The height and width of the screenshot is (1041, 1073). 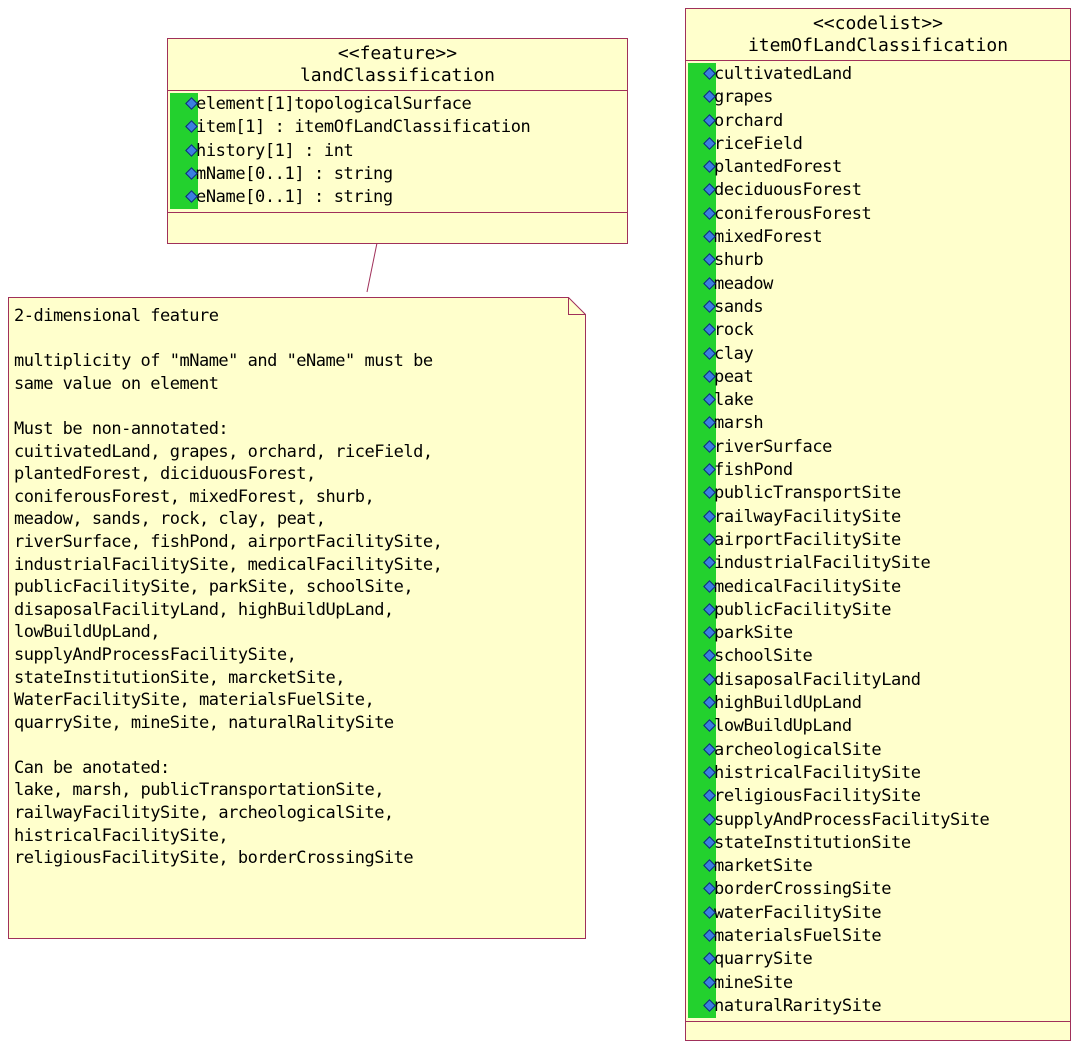 What do you see at coordinates (739, 423) in the screenshot?
I see `attribute-label: marsh` at bounding box center [739, 423].